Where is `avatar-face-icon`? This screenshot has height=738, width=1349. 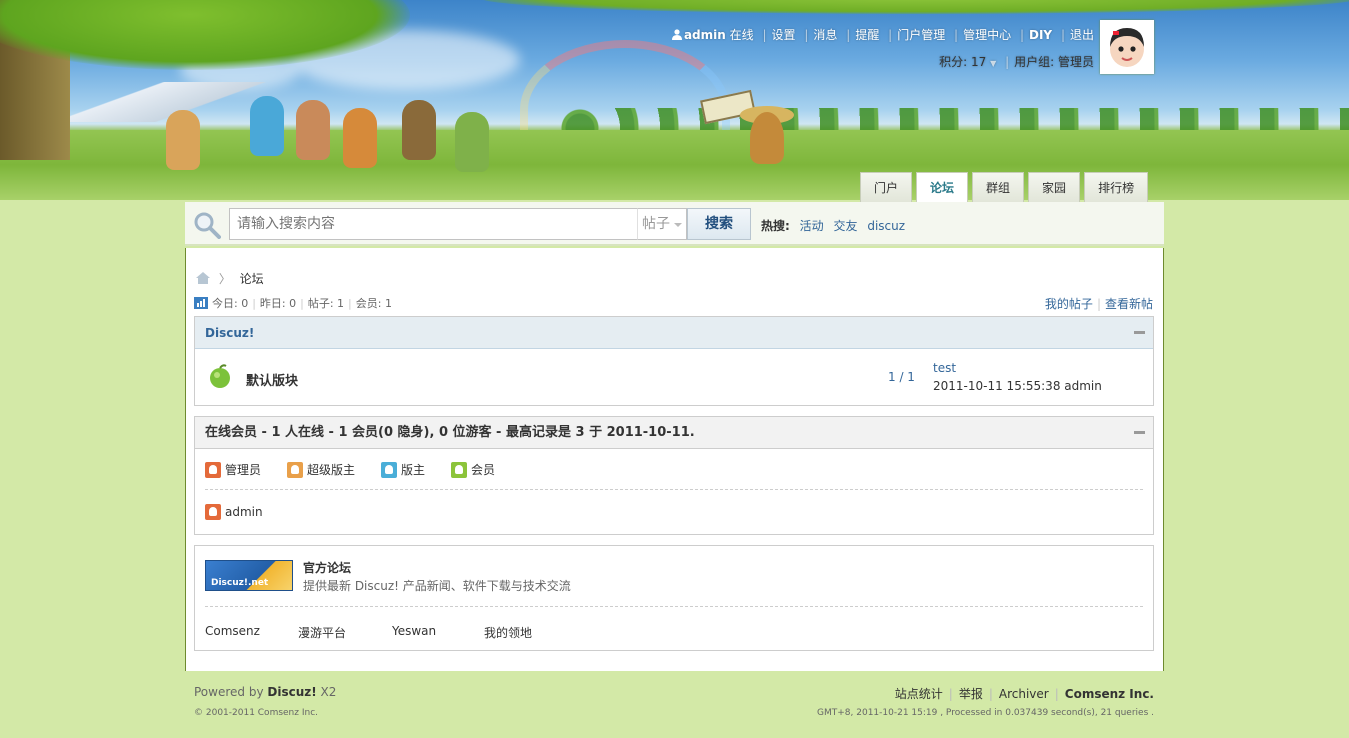
avatar-face-icon is located at coordinates (1127, 47).